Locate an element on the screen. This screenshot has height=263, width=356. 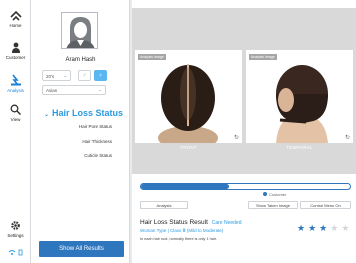
rail-item-view: View is located at coordinates (15, 113).